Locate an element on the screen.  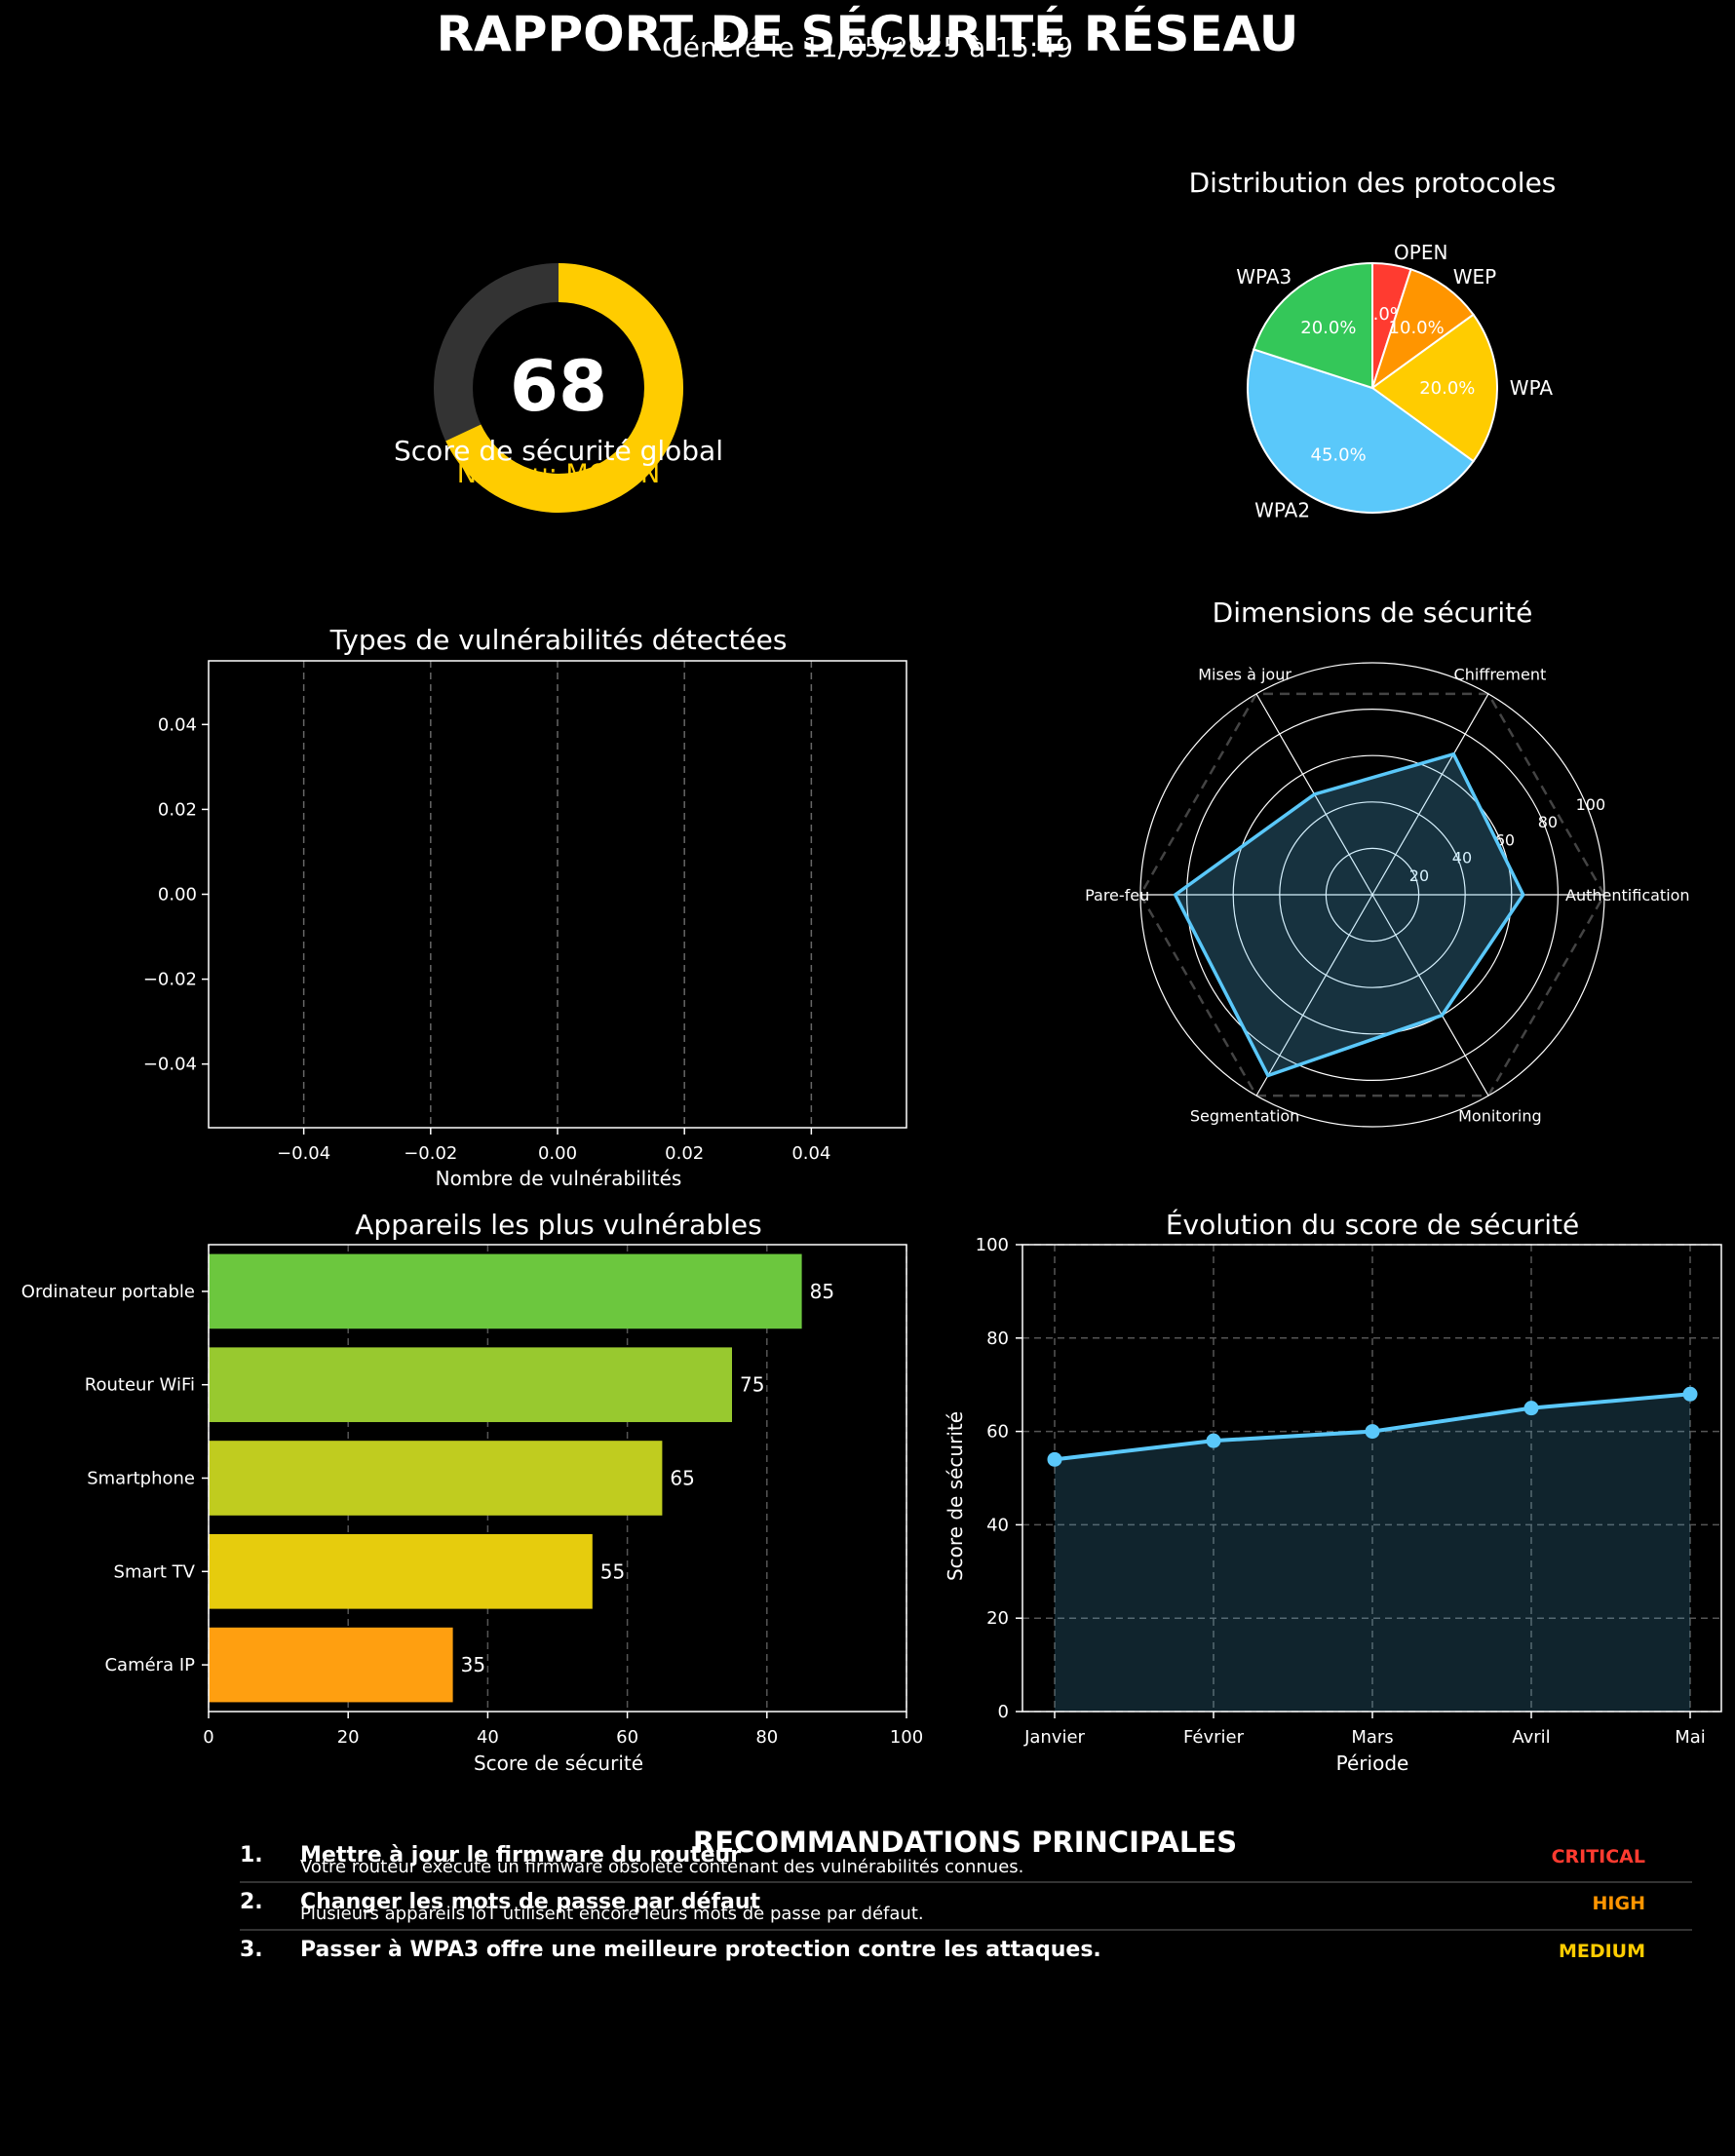
radar-title: Dimensions de sécurité is located at coordinates (1373, 613).